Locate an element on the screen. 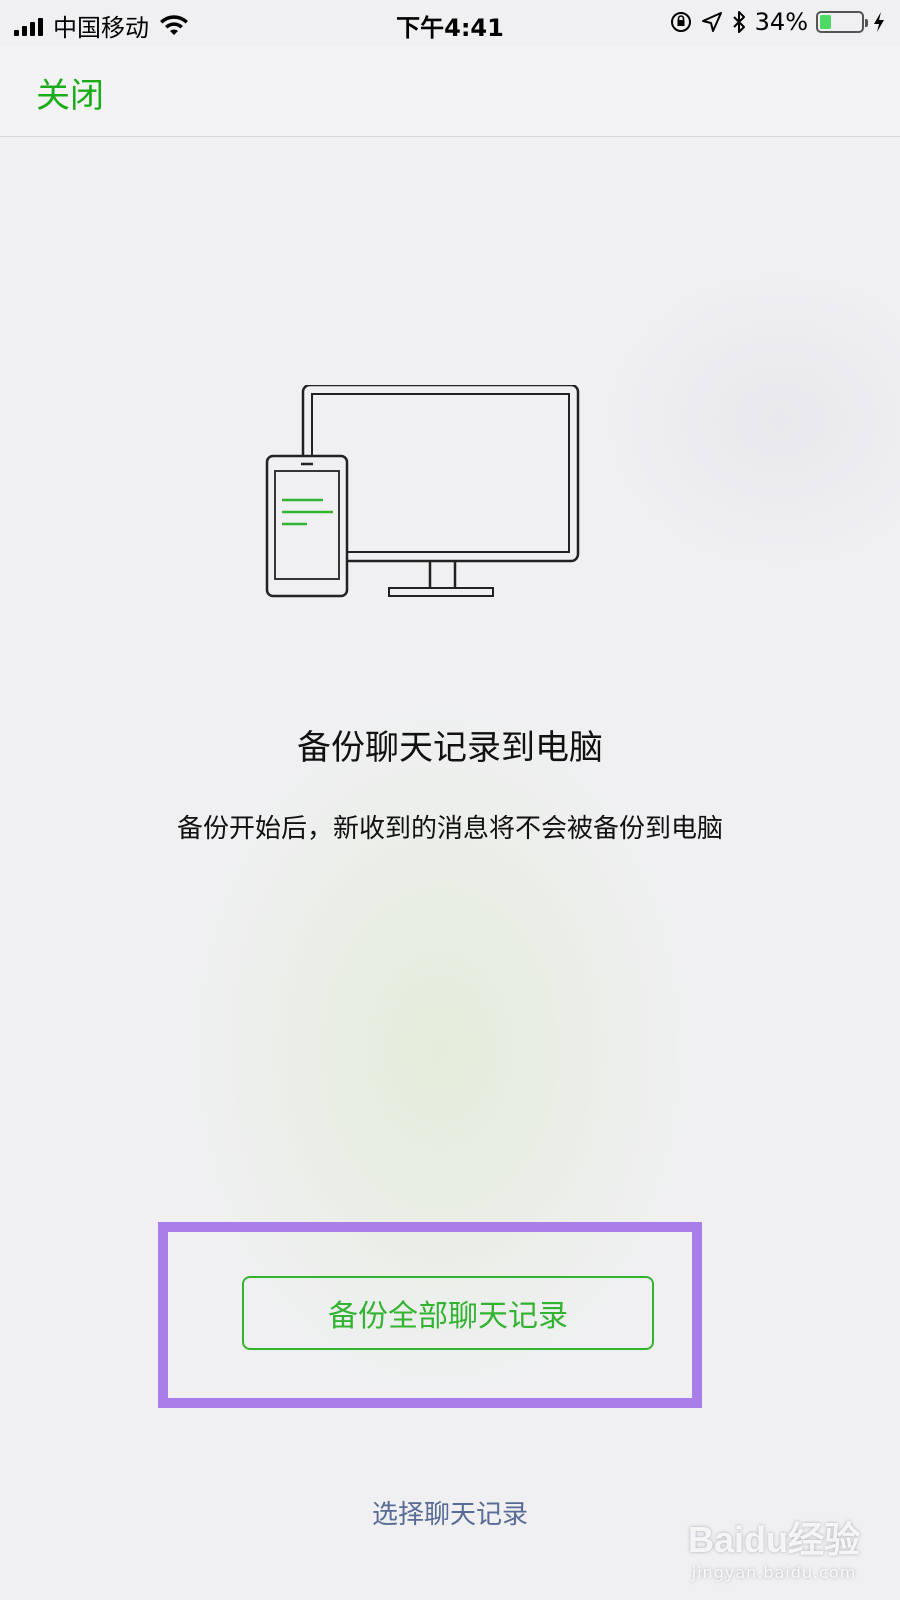  nav-bar: 关闭 is located at coordinates (450, 91).